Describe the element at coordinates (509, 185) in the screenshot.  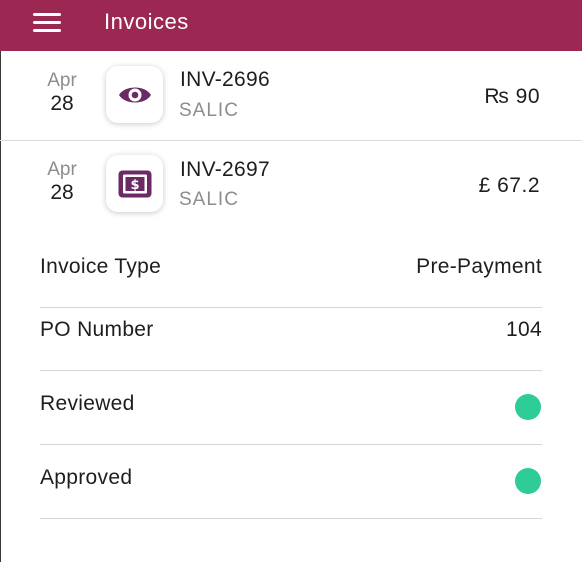
I see `invoice-amount: £ 67.2` at that location.